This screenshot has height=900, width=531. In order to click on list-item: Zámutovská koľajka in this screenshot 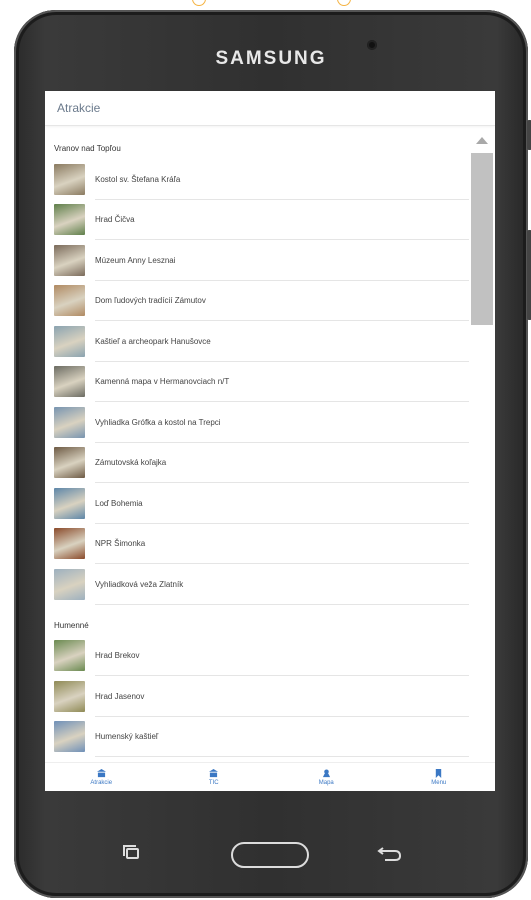, I will do `click(257, 463)`.